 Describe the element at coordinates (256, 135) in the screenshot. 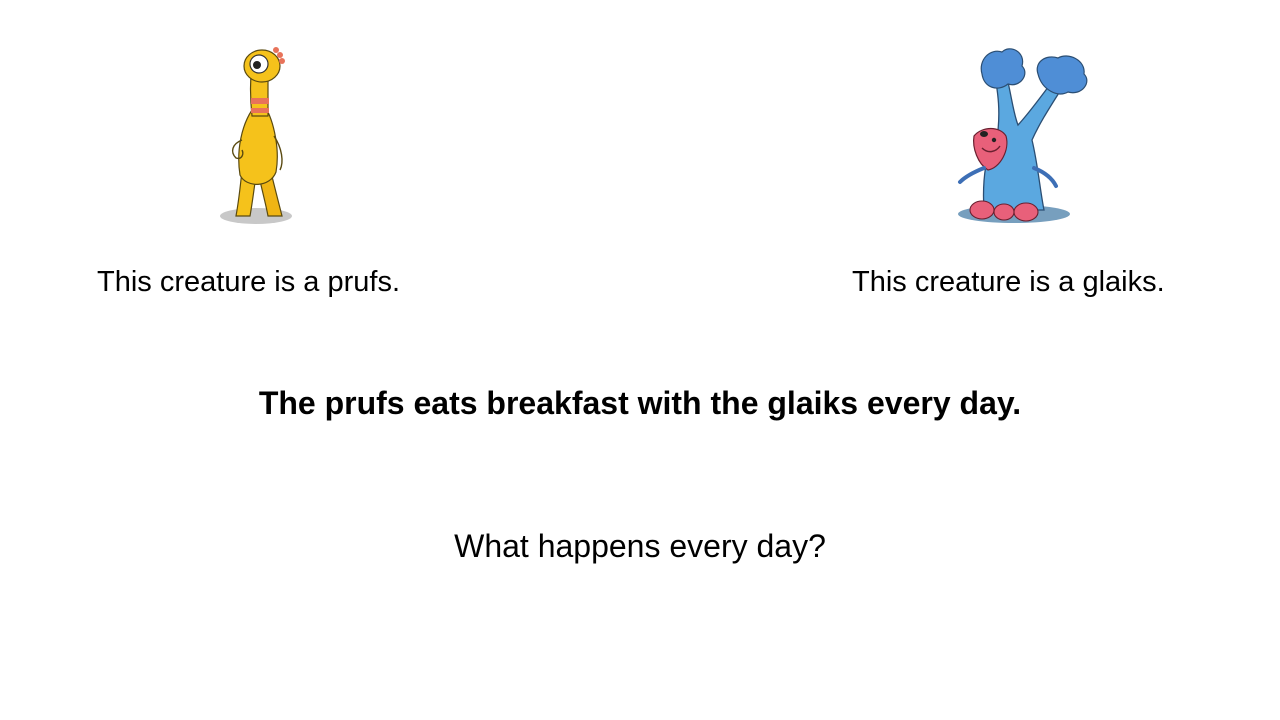

I see `prufs-creature-icon` at that location.